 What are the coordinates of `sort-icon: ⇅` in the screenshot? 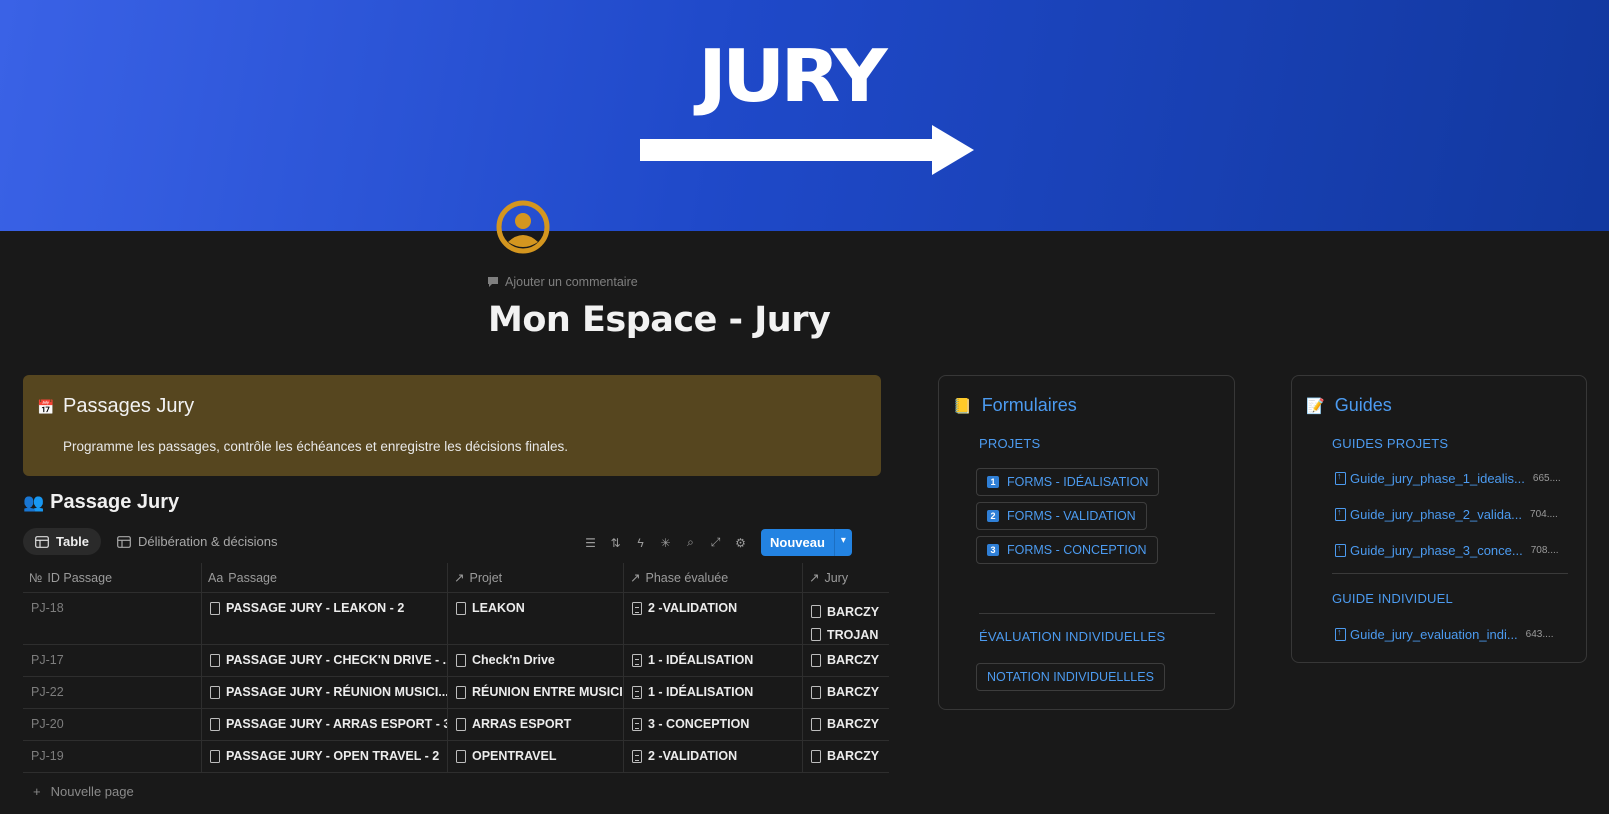 It's located at (615, 542).